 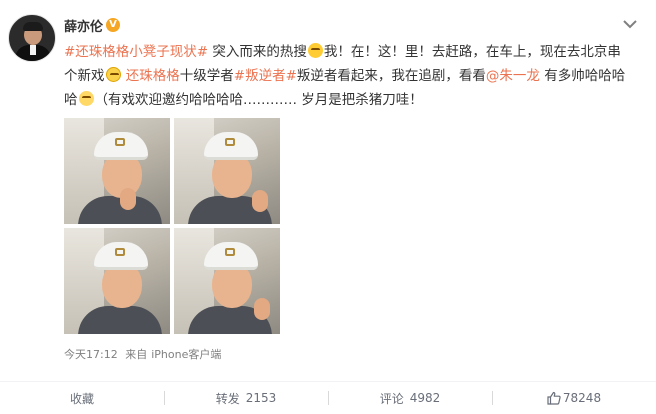 I want to click on topic-link: #还珠格格小凳子现状#, so click(x=136, y=52).